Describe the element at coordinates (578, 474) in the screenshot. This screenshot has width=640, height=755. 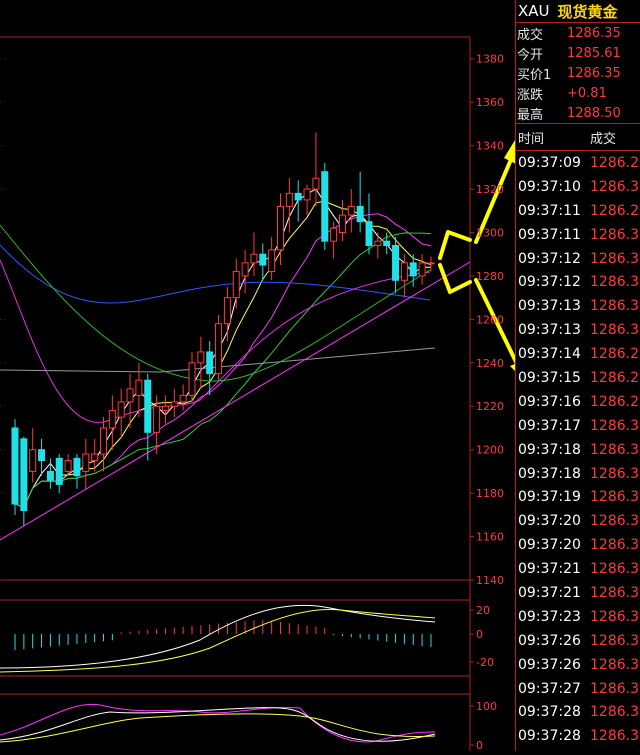
I see `tick-row: 09:37:18 1286.3` at that location.